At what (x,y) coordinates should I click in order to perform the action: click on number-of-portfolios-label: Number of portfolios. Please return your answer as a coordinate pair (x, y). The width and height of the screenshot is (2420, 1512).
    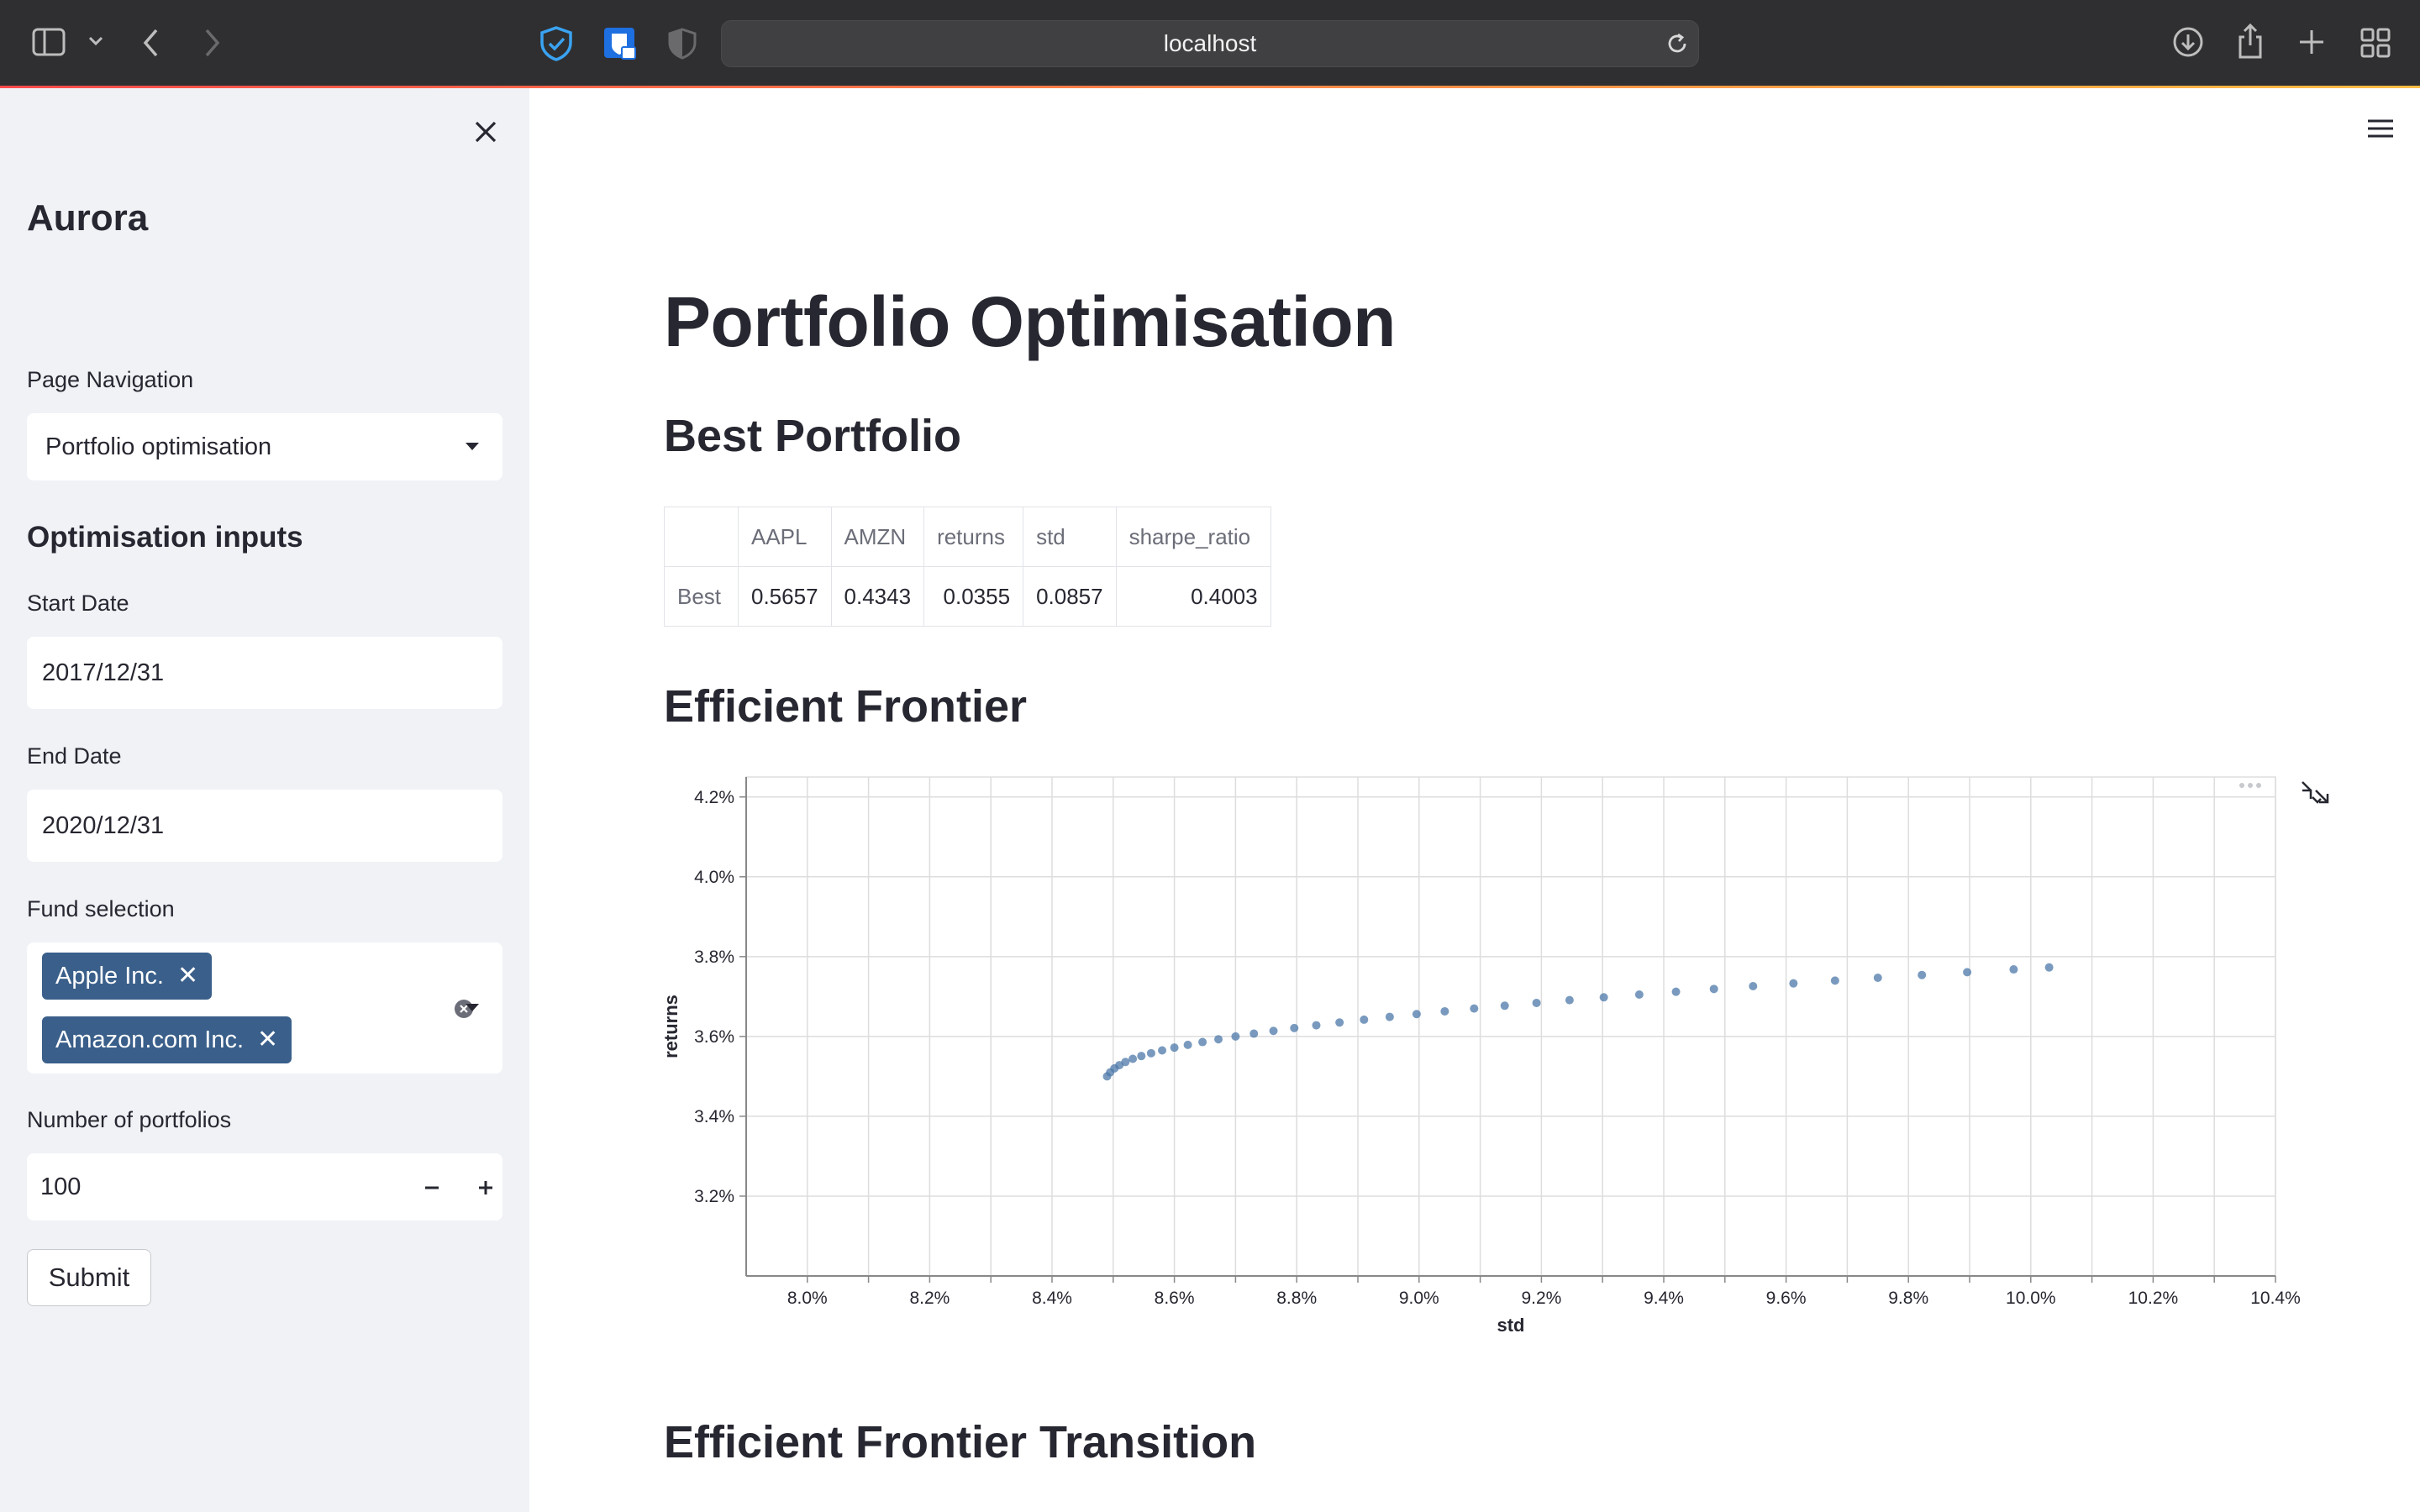
    Looking at the image, I should click on (129, 1119).